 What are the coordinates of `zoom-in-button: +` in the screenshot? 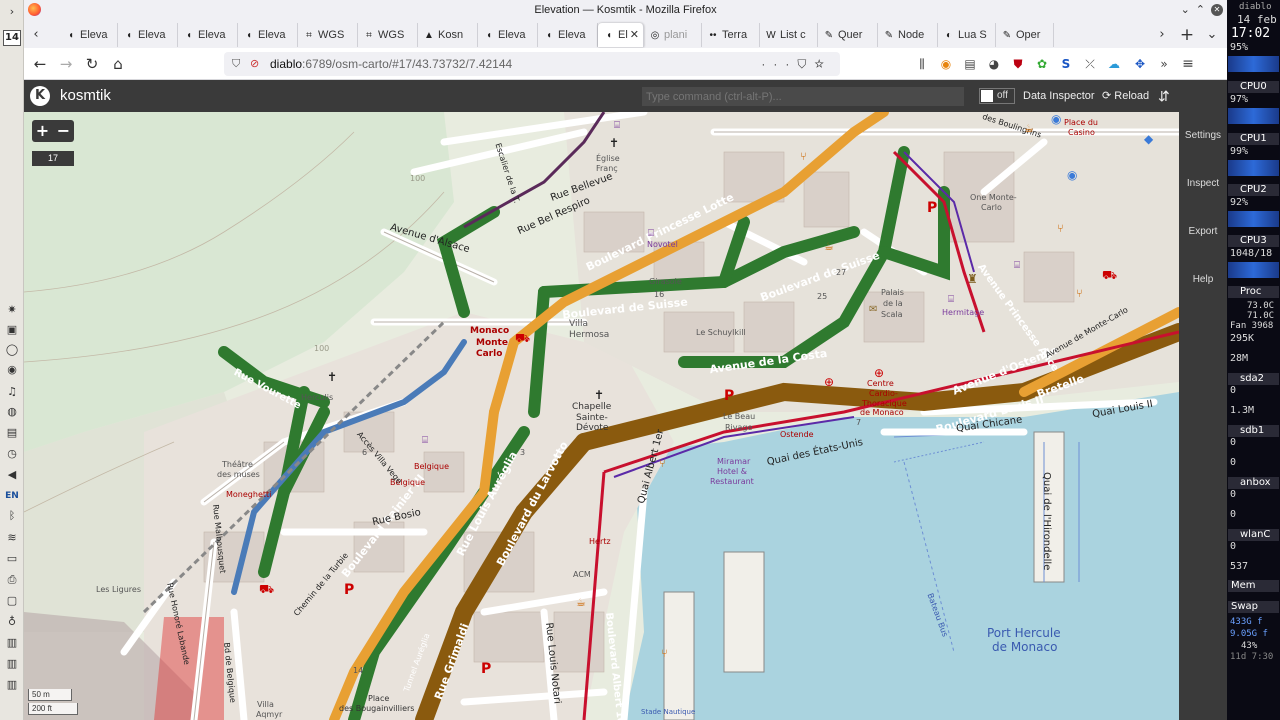 It's located at (42, 131).